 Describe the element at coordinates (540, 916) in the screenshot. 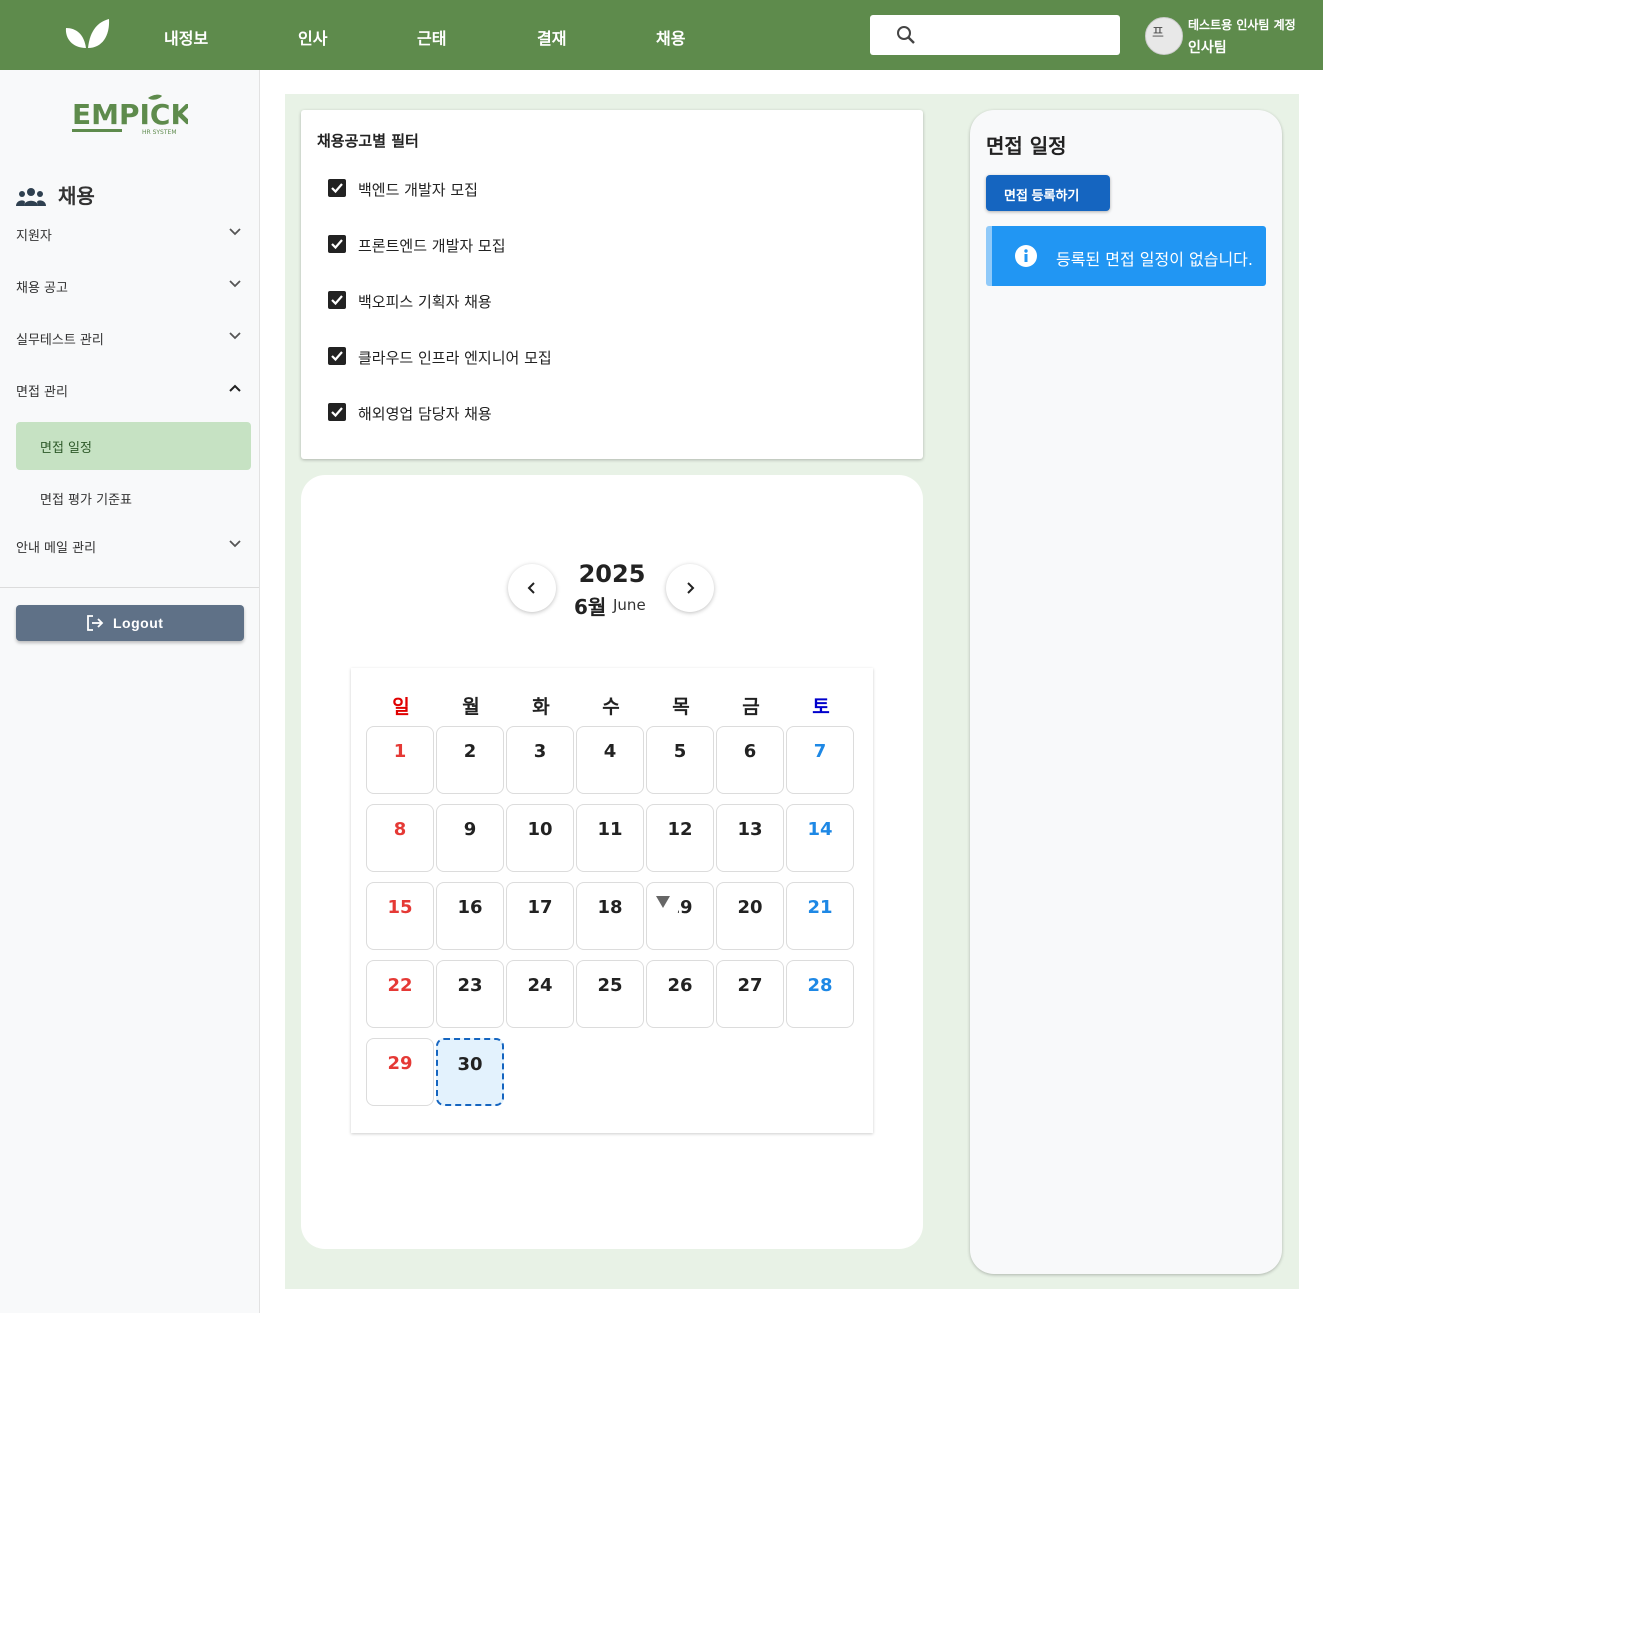

I see `calendar-day: 17` at that location.